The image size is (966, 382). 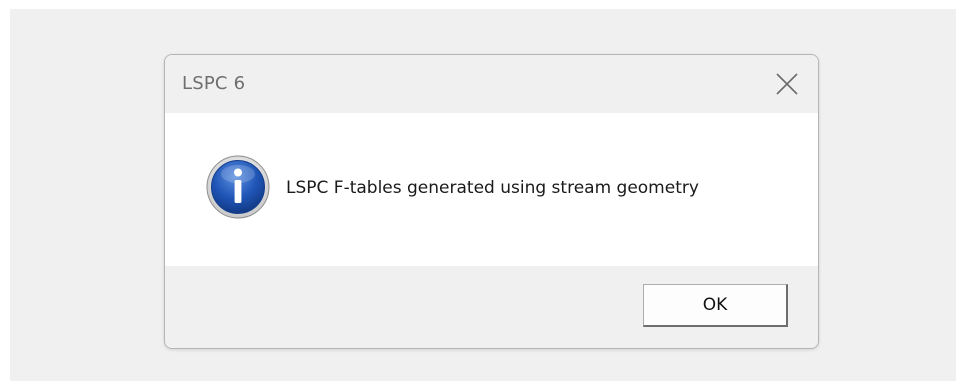 I want to click on close-button, so click(x=788, y=83).